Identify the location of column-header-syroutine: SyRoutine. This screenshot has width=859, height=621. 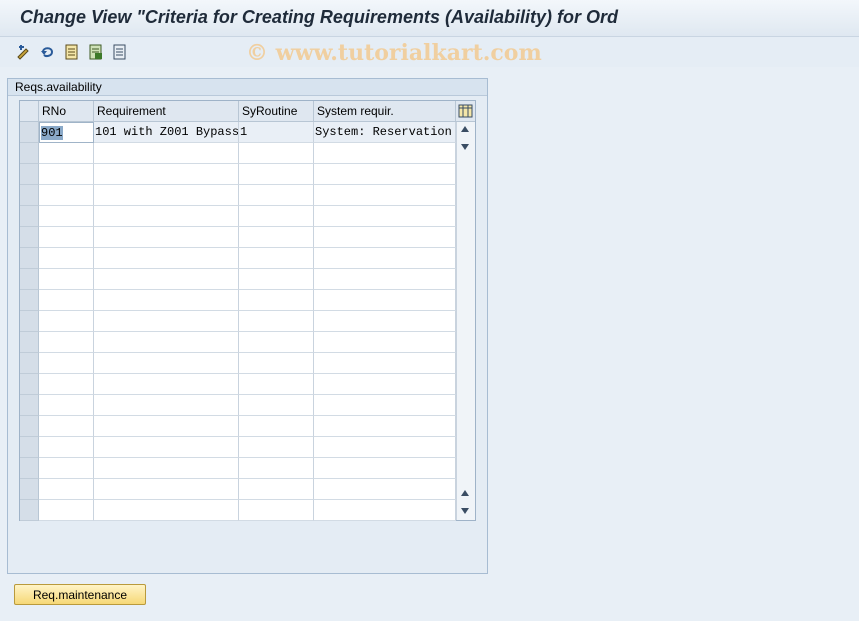
(276, 111).